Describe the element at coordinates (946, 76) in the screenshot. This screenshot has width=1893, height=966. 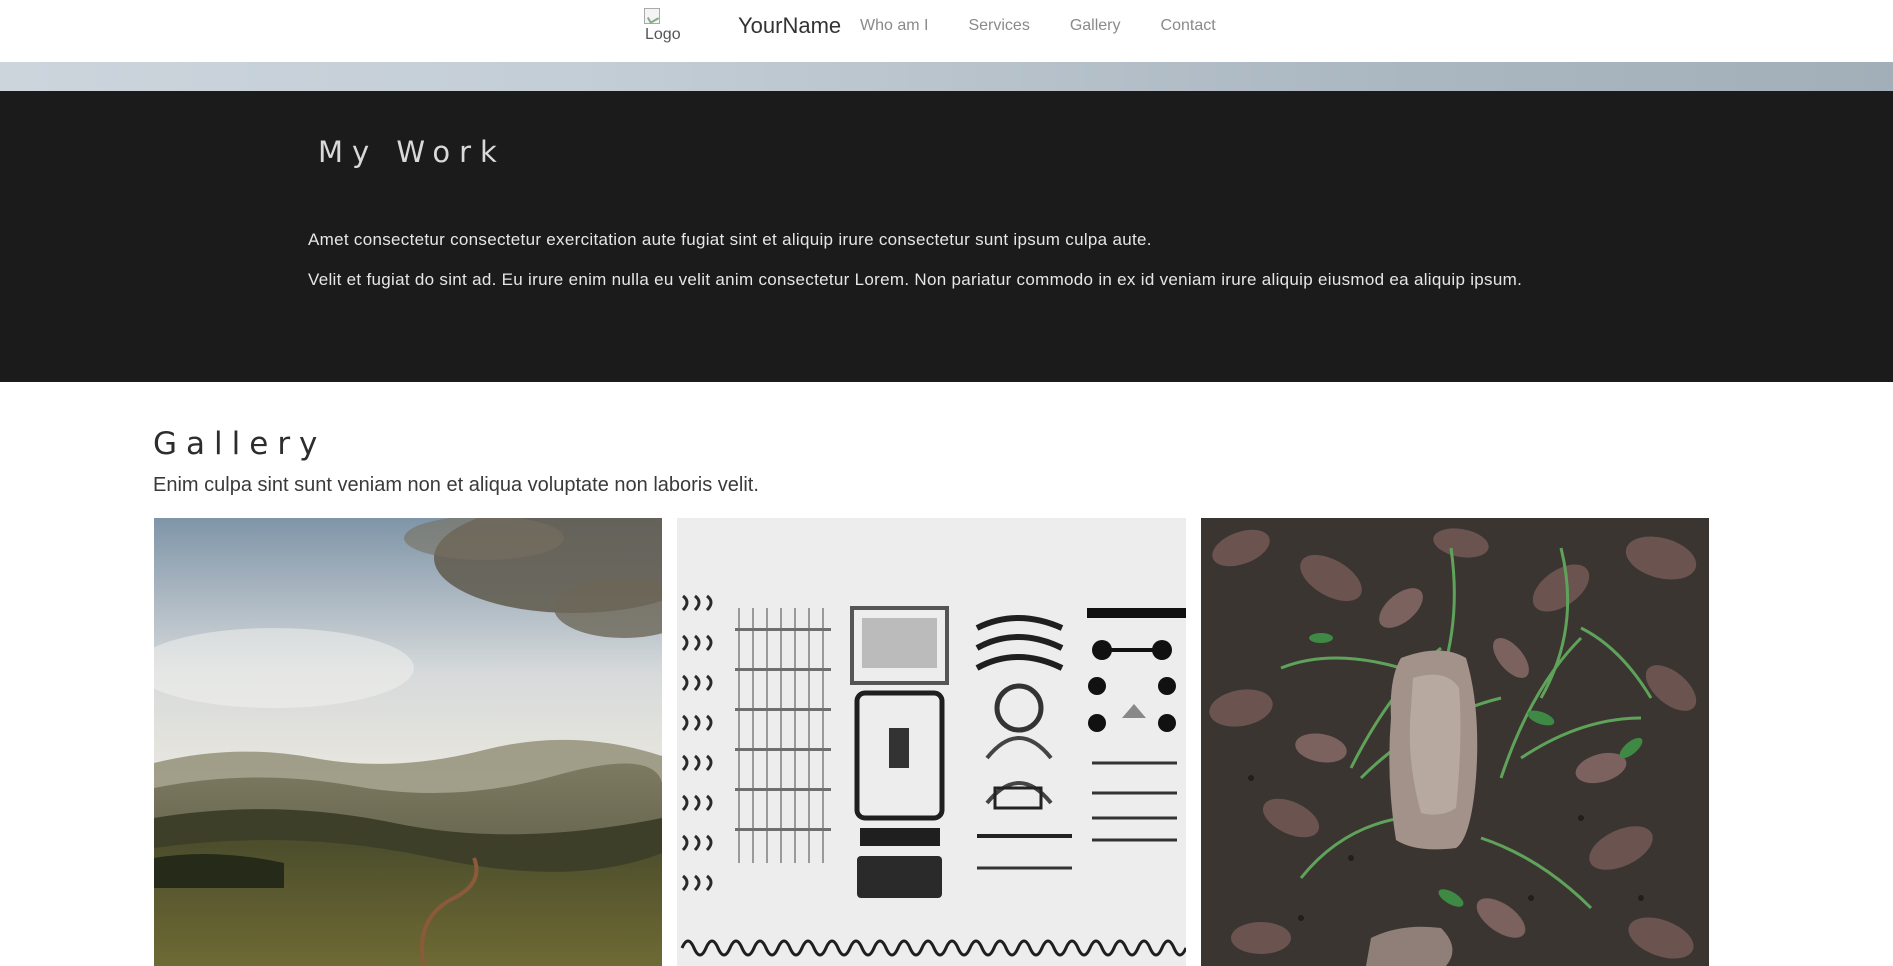
I see `hero-band` at that location.